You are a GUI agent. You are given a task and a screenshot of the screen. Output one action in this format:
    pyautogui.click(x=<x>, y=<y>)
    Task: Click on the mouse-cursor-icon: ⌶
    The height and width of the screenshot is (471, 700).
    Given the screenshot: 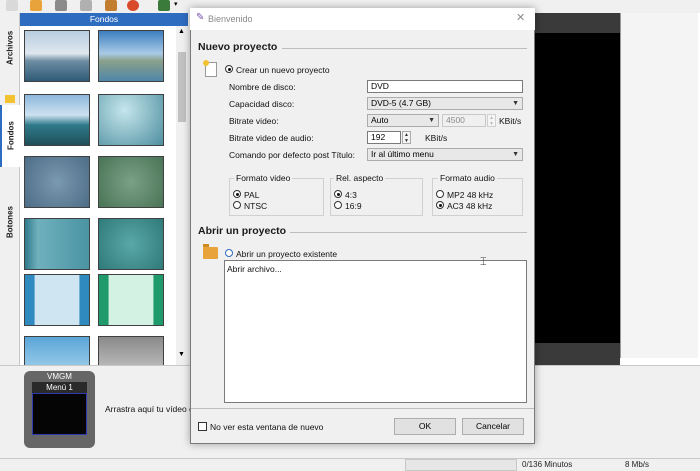 What is the action you would take?
    pyautogui.click(x=483, y=262)
    